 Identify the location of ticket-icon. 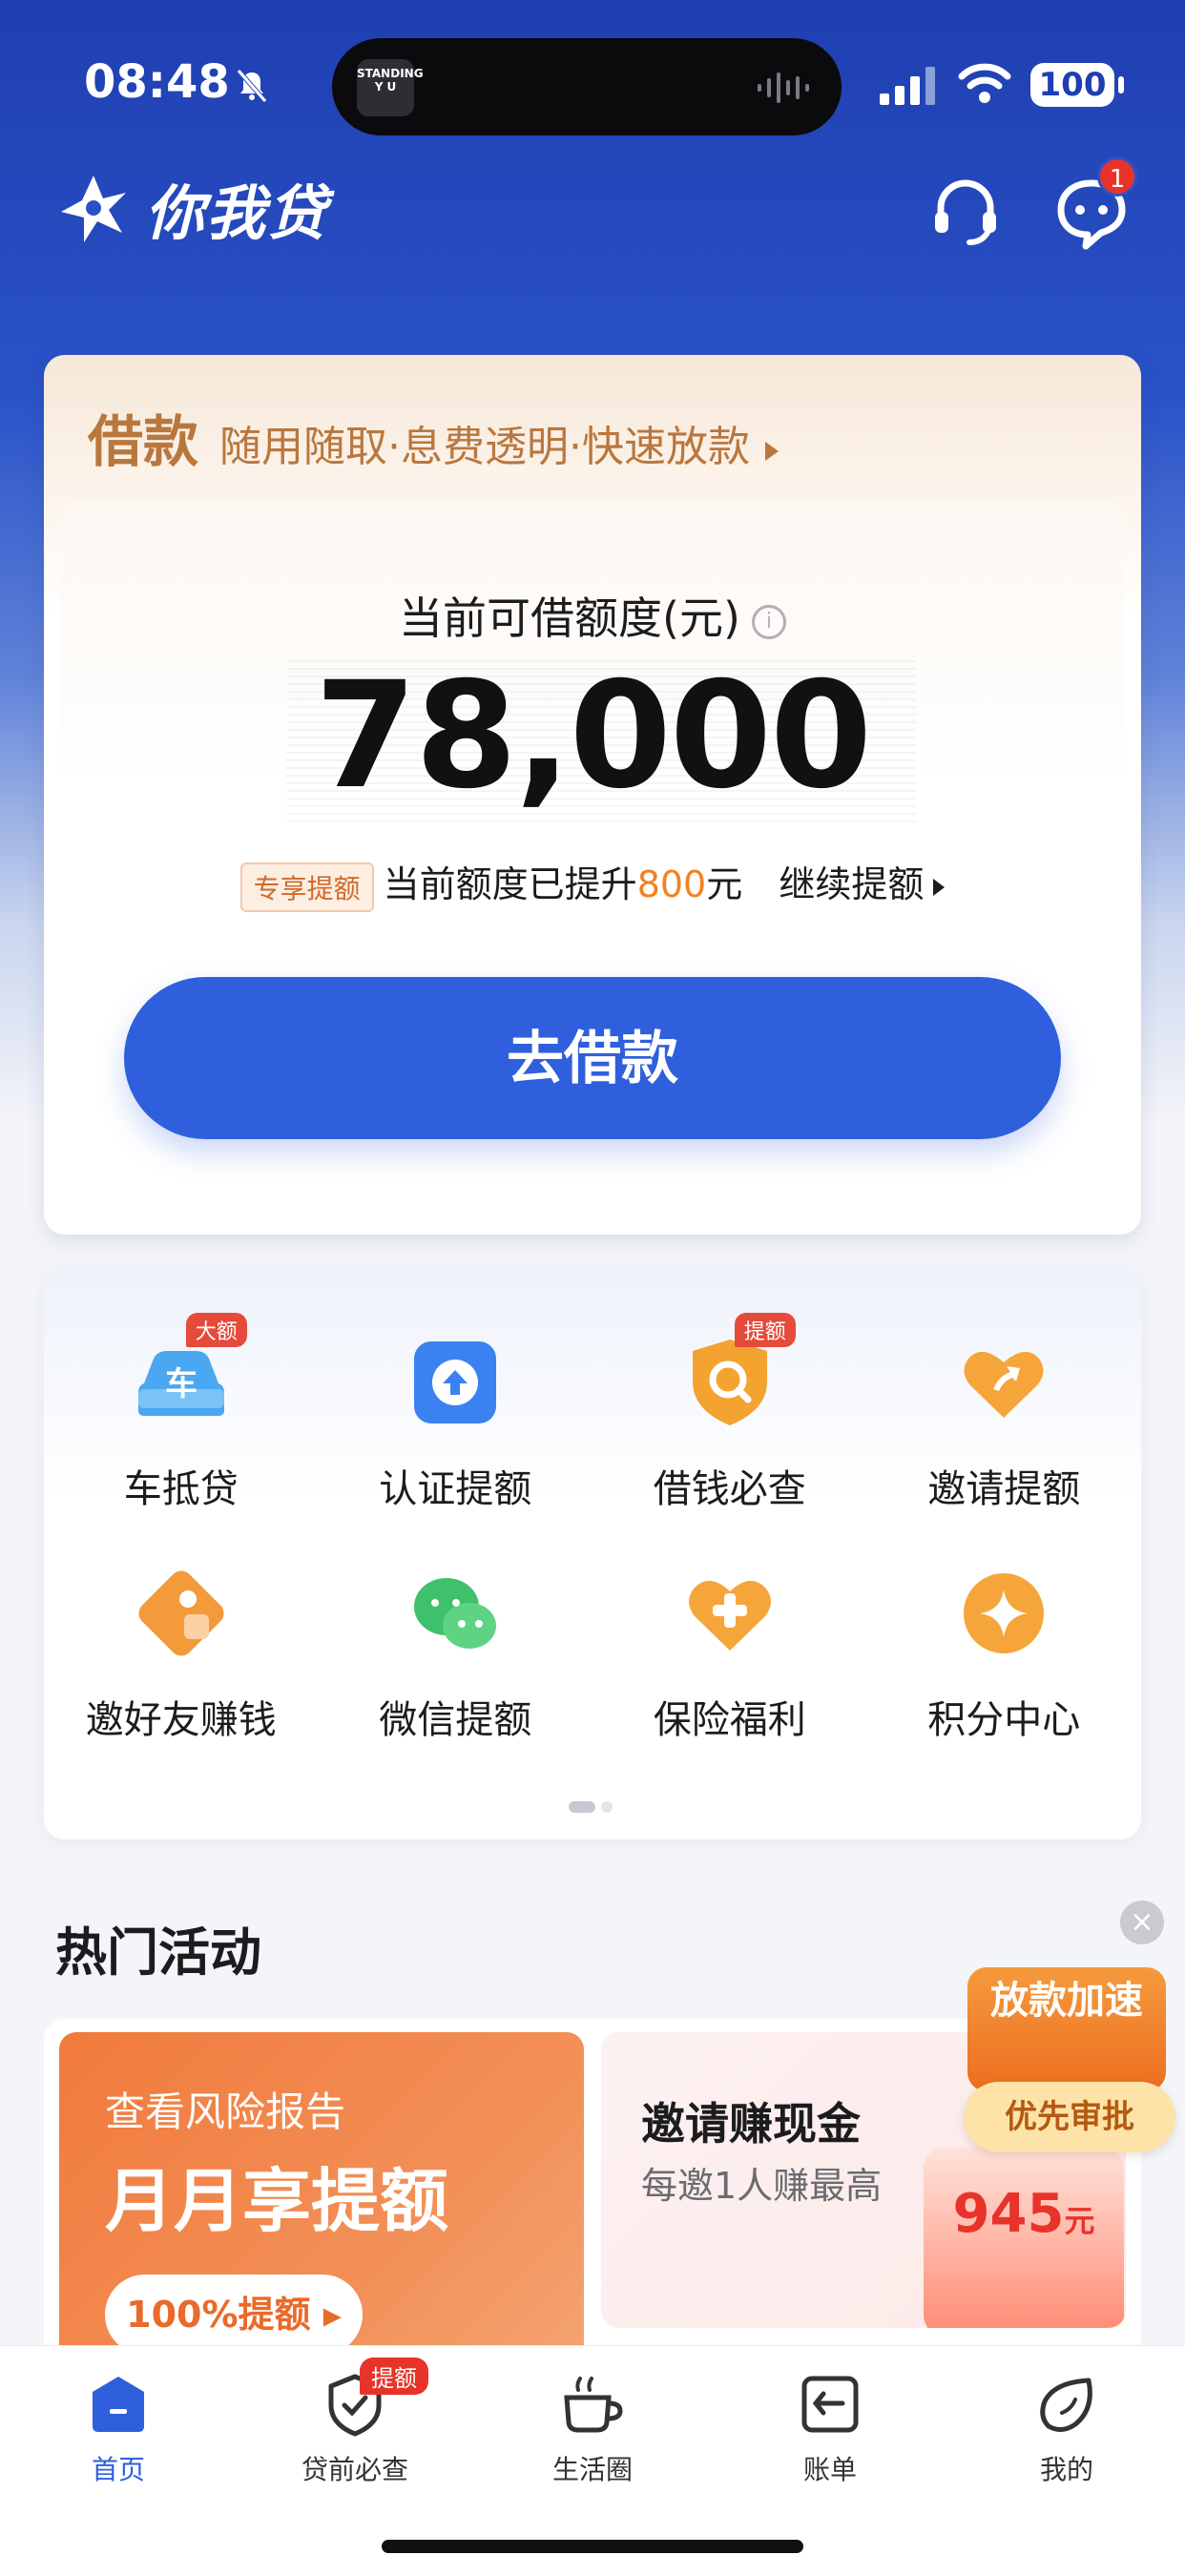
(181, 1613).